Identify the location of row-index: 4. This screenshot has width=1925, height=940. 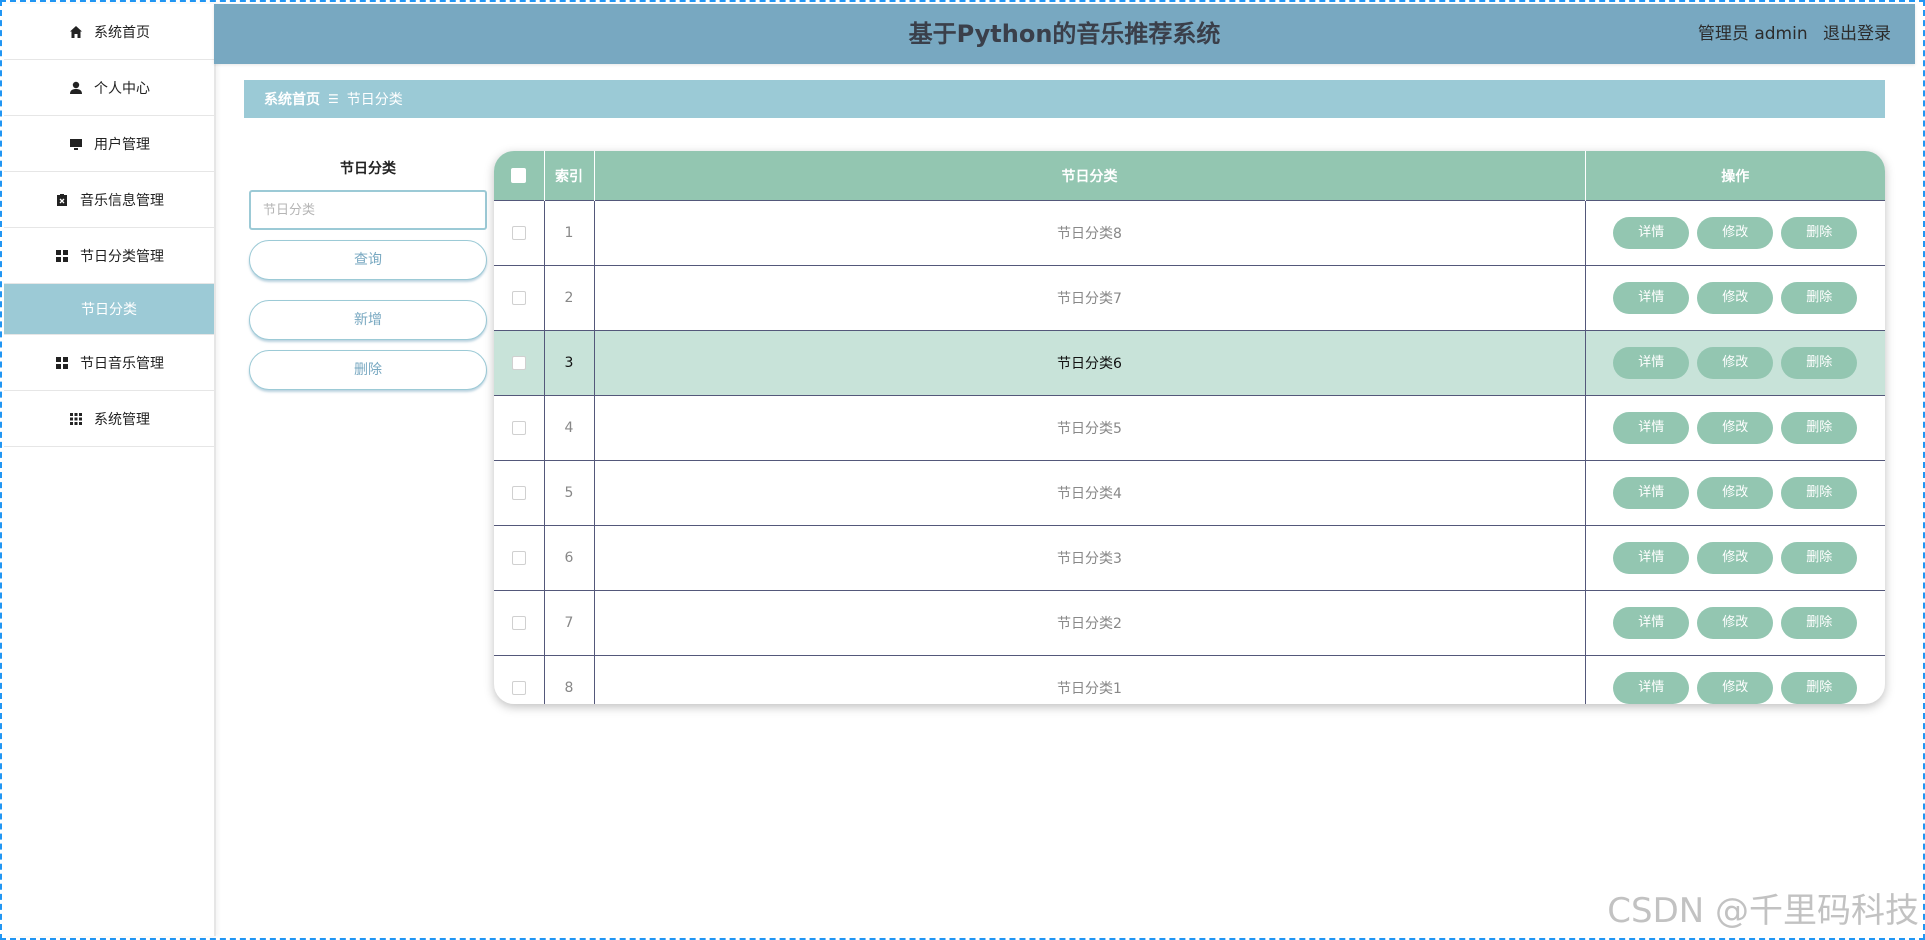
(569, 428).